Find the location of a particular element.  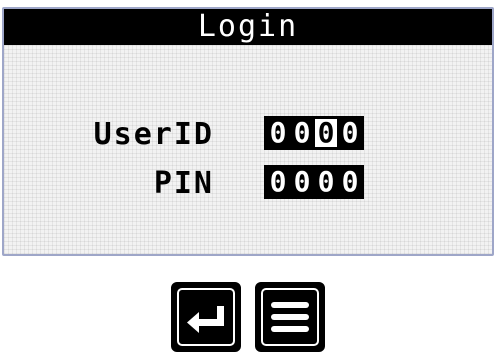

enter-button is located at coordinates (206, 317).